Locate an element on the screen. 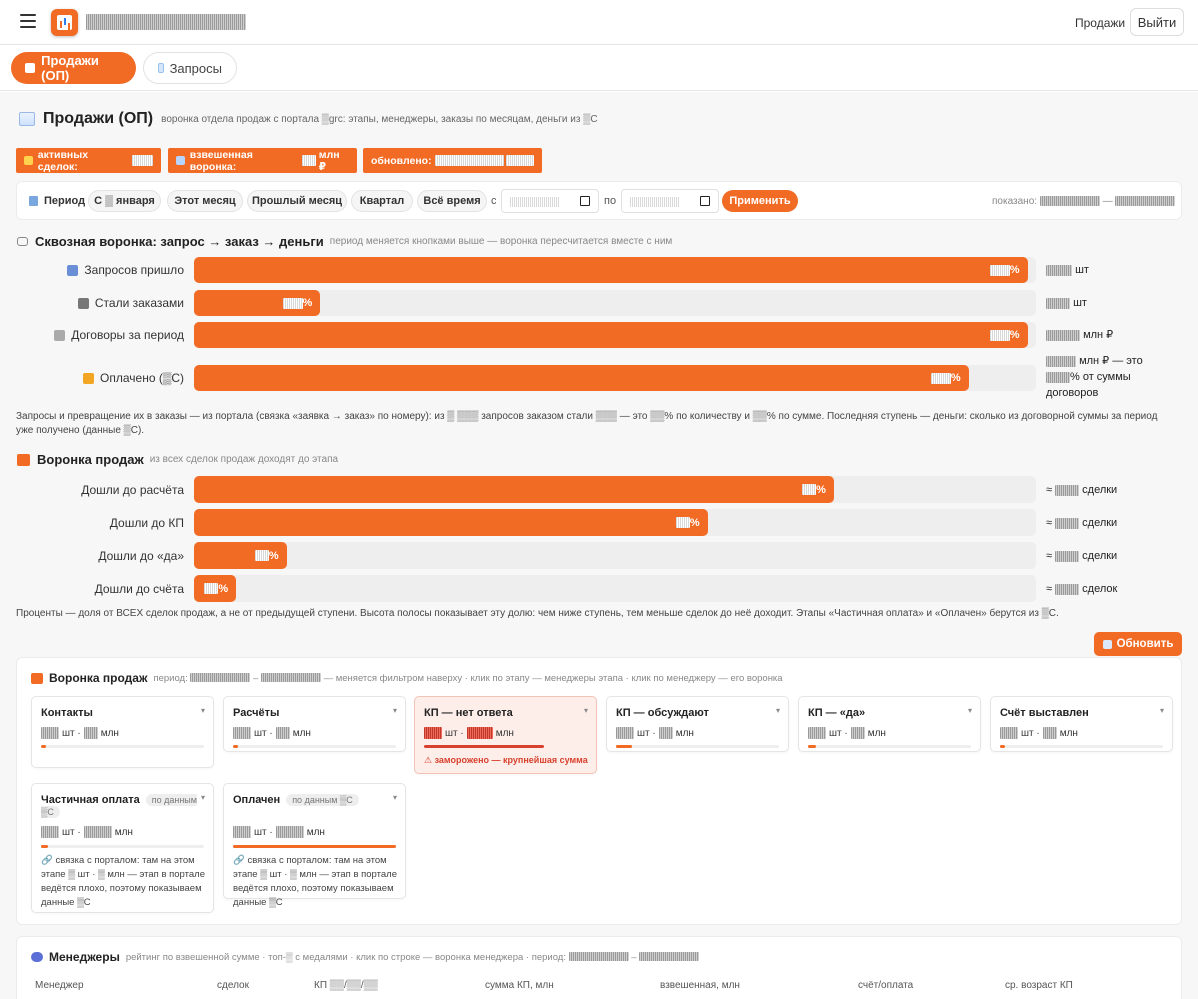  date-from-input is located at coordinates (550, 201).